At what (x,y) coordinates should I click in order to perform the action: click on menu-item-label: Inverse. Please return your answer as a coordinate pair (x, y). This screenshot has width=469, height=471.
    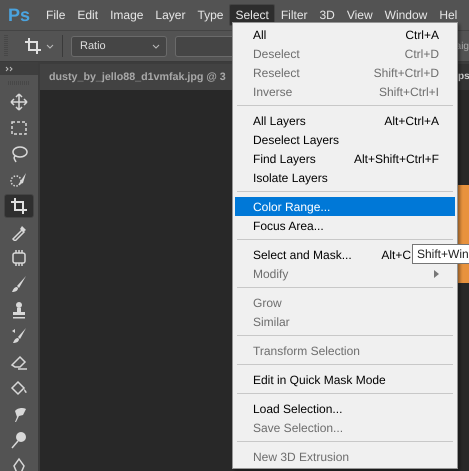
    Looking at the image, I should click on (273, 91).